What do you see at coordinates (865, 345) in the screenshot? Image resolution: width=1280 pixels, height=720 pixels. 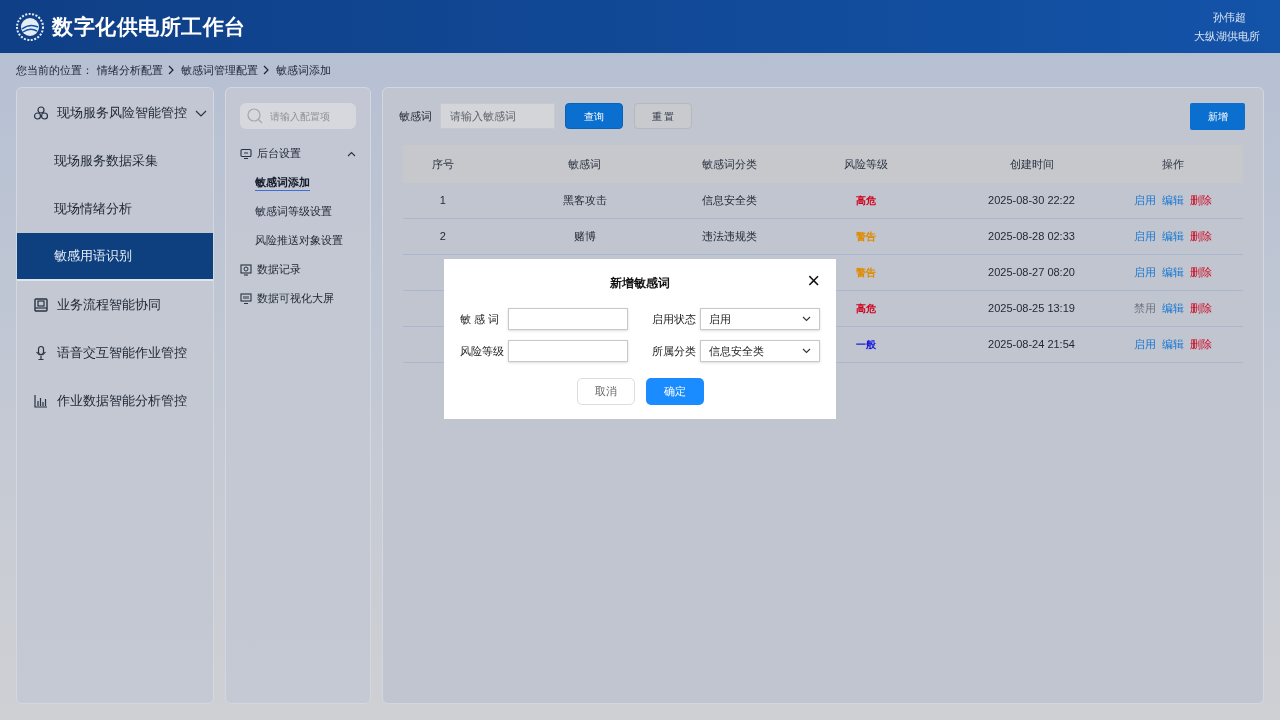 I see `risk-level: 一般` at bounding box center [865, 345].